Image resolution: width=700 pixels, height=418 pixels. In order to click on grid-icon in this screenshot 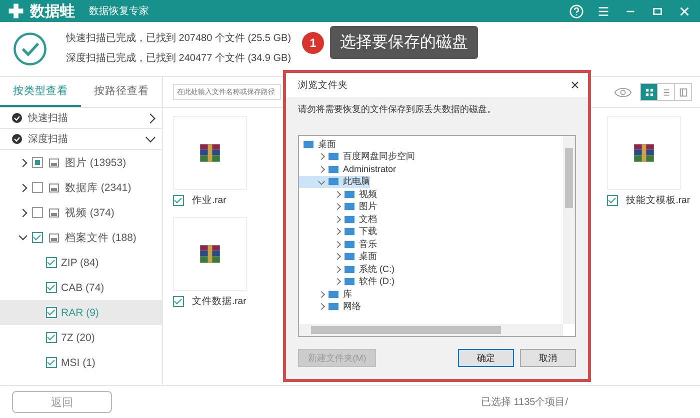, I will do `click(649, 92)`.